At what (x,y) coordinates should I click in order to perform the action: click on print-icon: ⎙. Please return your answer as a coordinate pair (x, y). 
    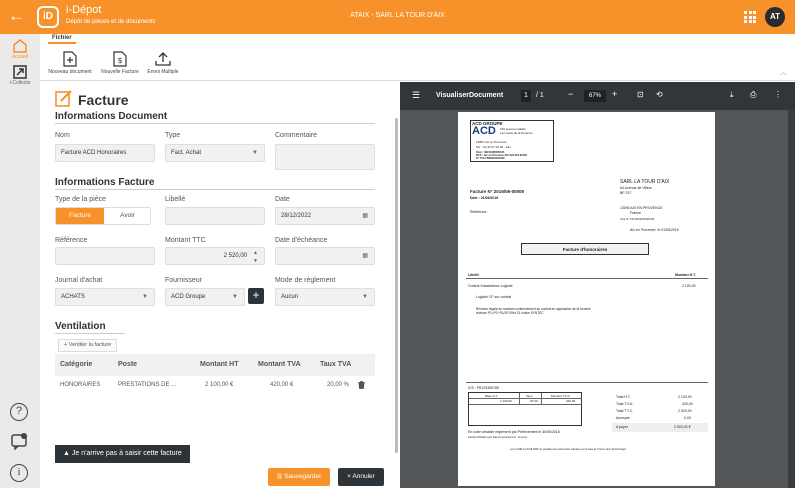
    Looking at the image, I should click on (753, 95).